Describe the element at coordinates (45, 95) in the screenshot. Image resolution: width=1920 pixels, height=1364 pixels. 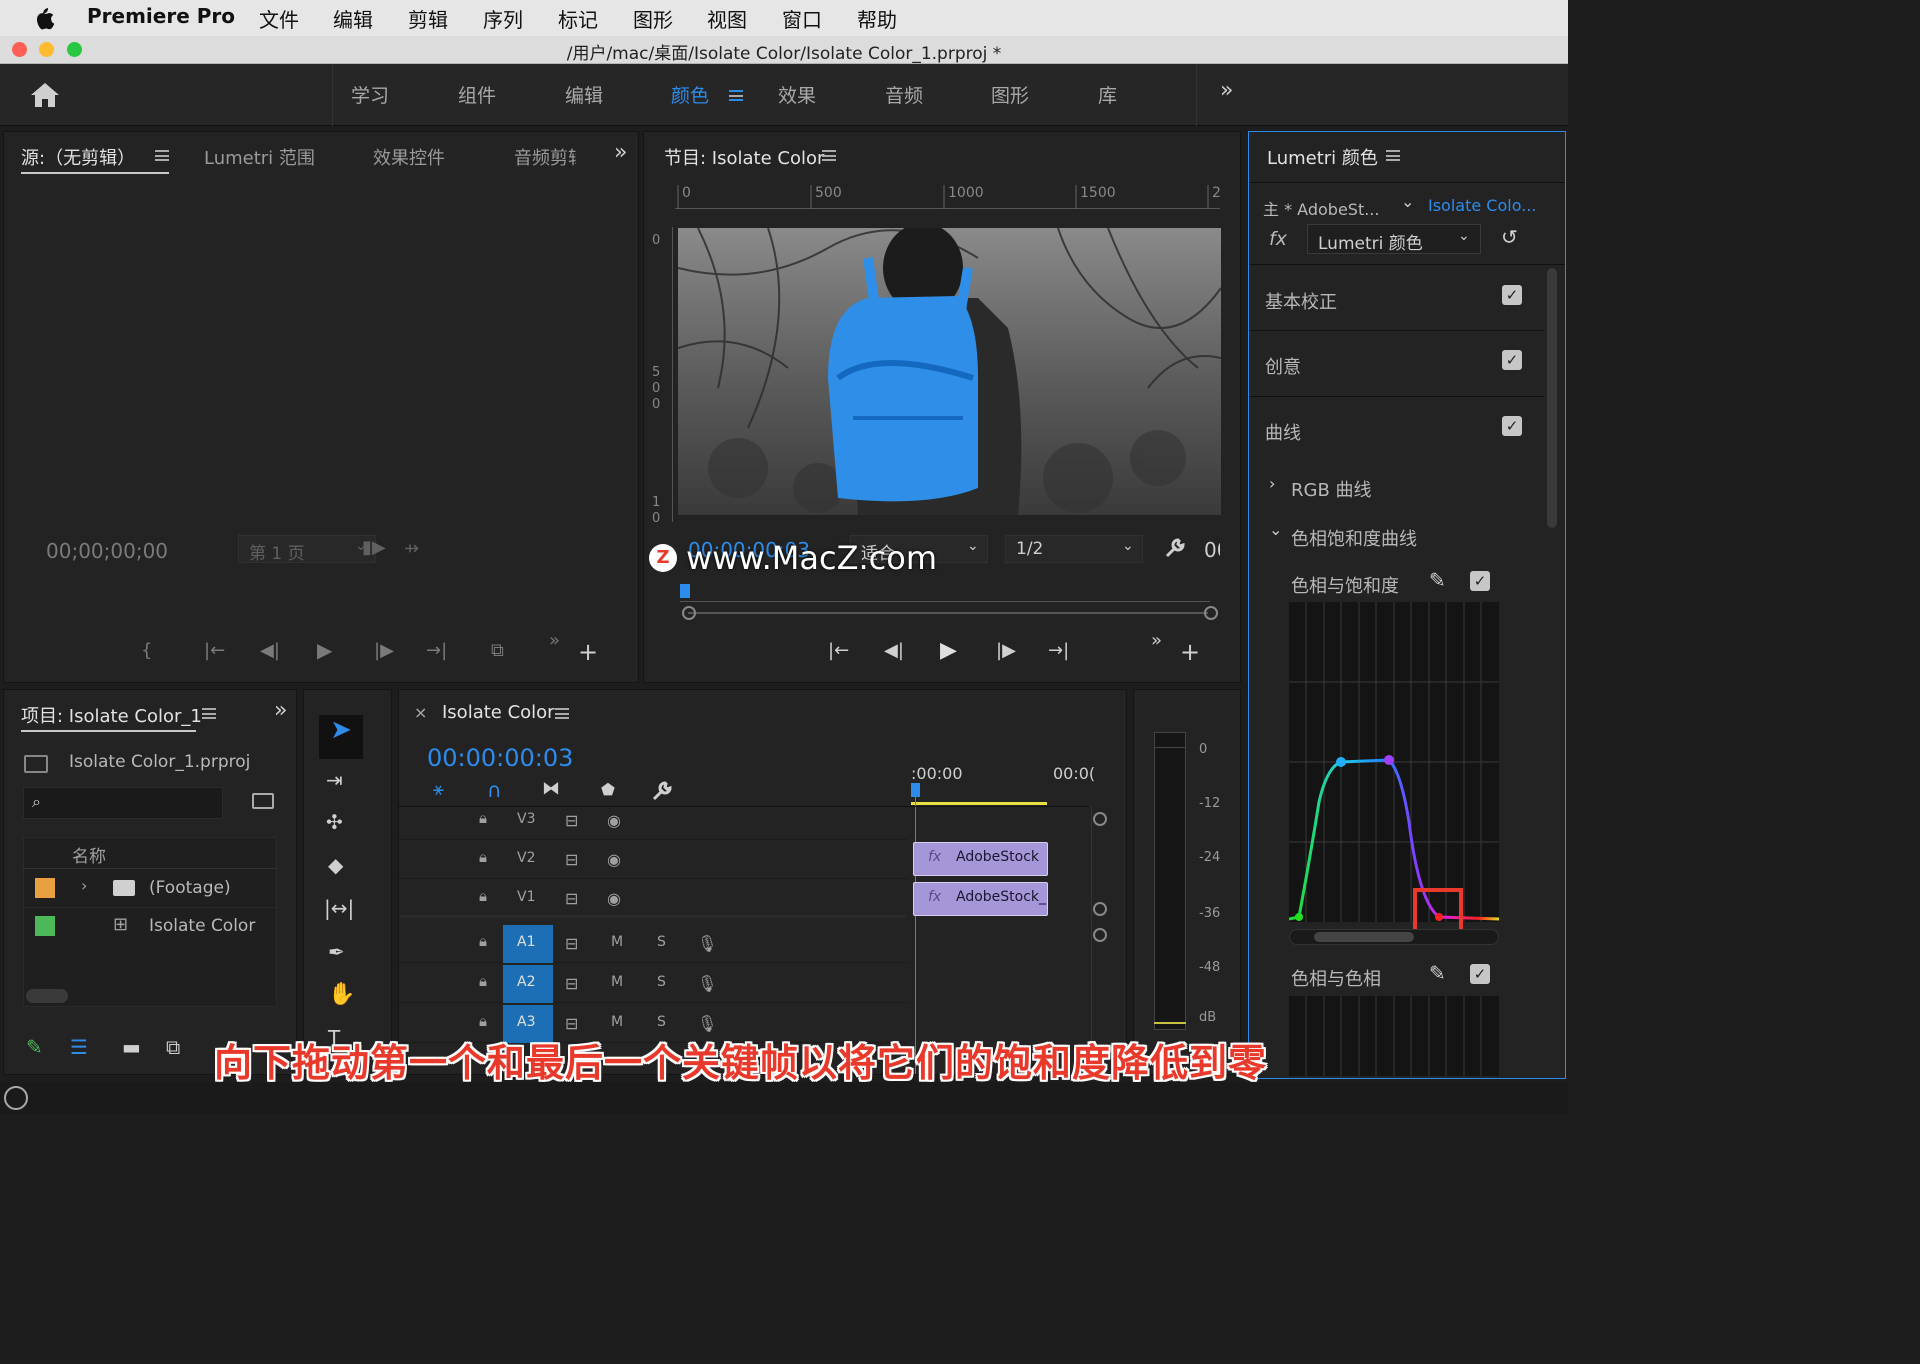
I see `home-icon` at that location.